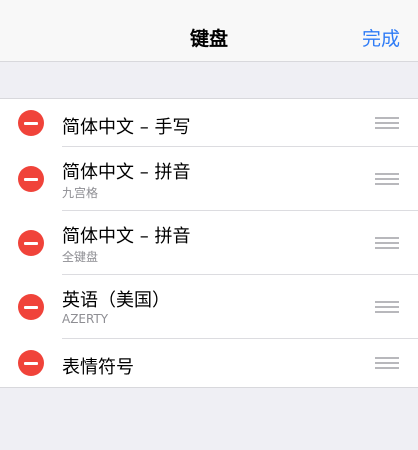 This screenshot has width=418, height=450. Describe the element at coordinates (126, 127) in the screenshot. I see `keyboard-name: 简体中文 – 手写` at that location.